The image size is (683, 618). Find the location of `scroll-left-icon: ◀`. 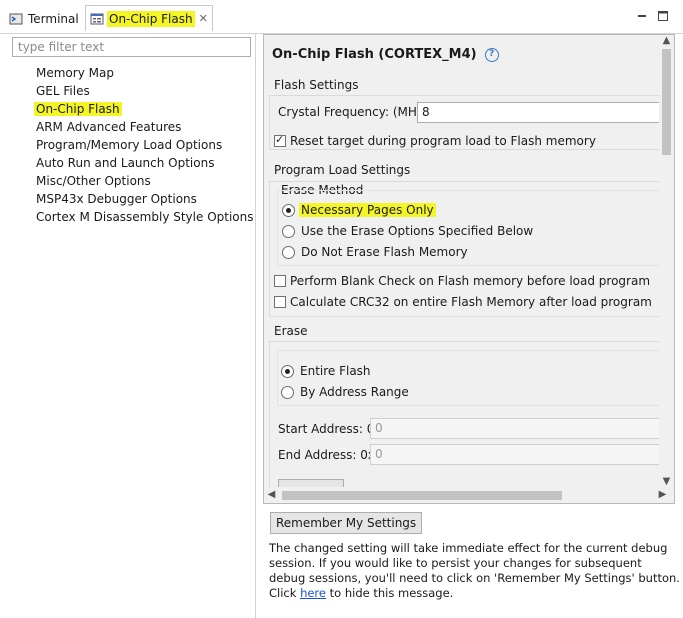

scroll-left-icon: ◀ is located at coordinates (271, 495).